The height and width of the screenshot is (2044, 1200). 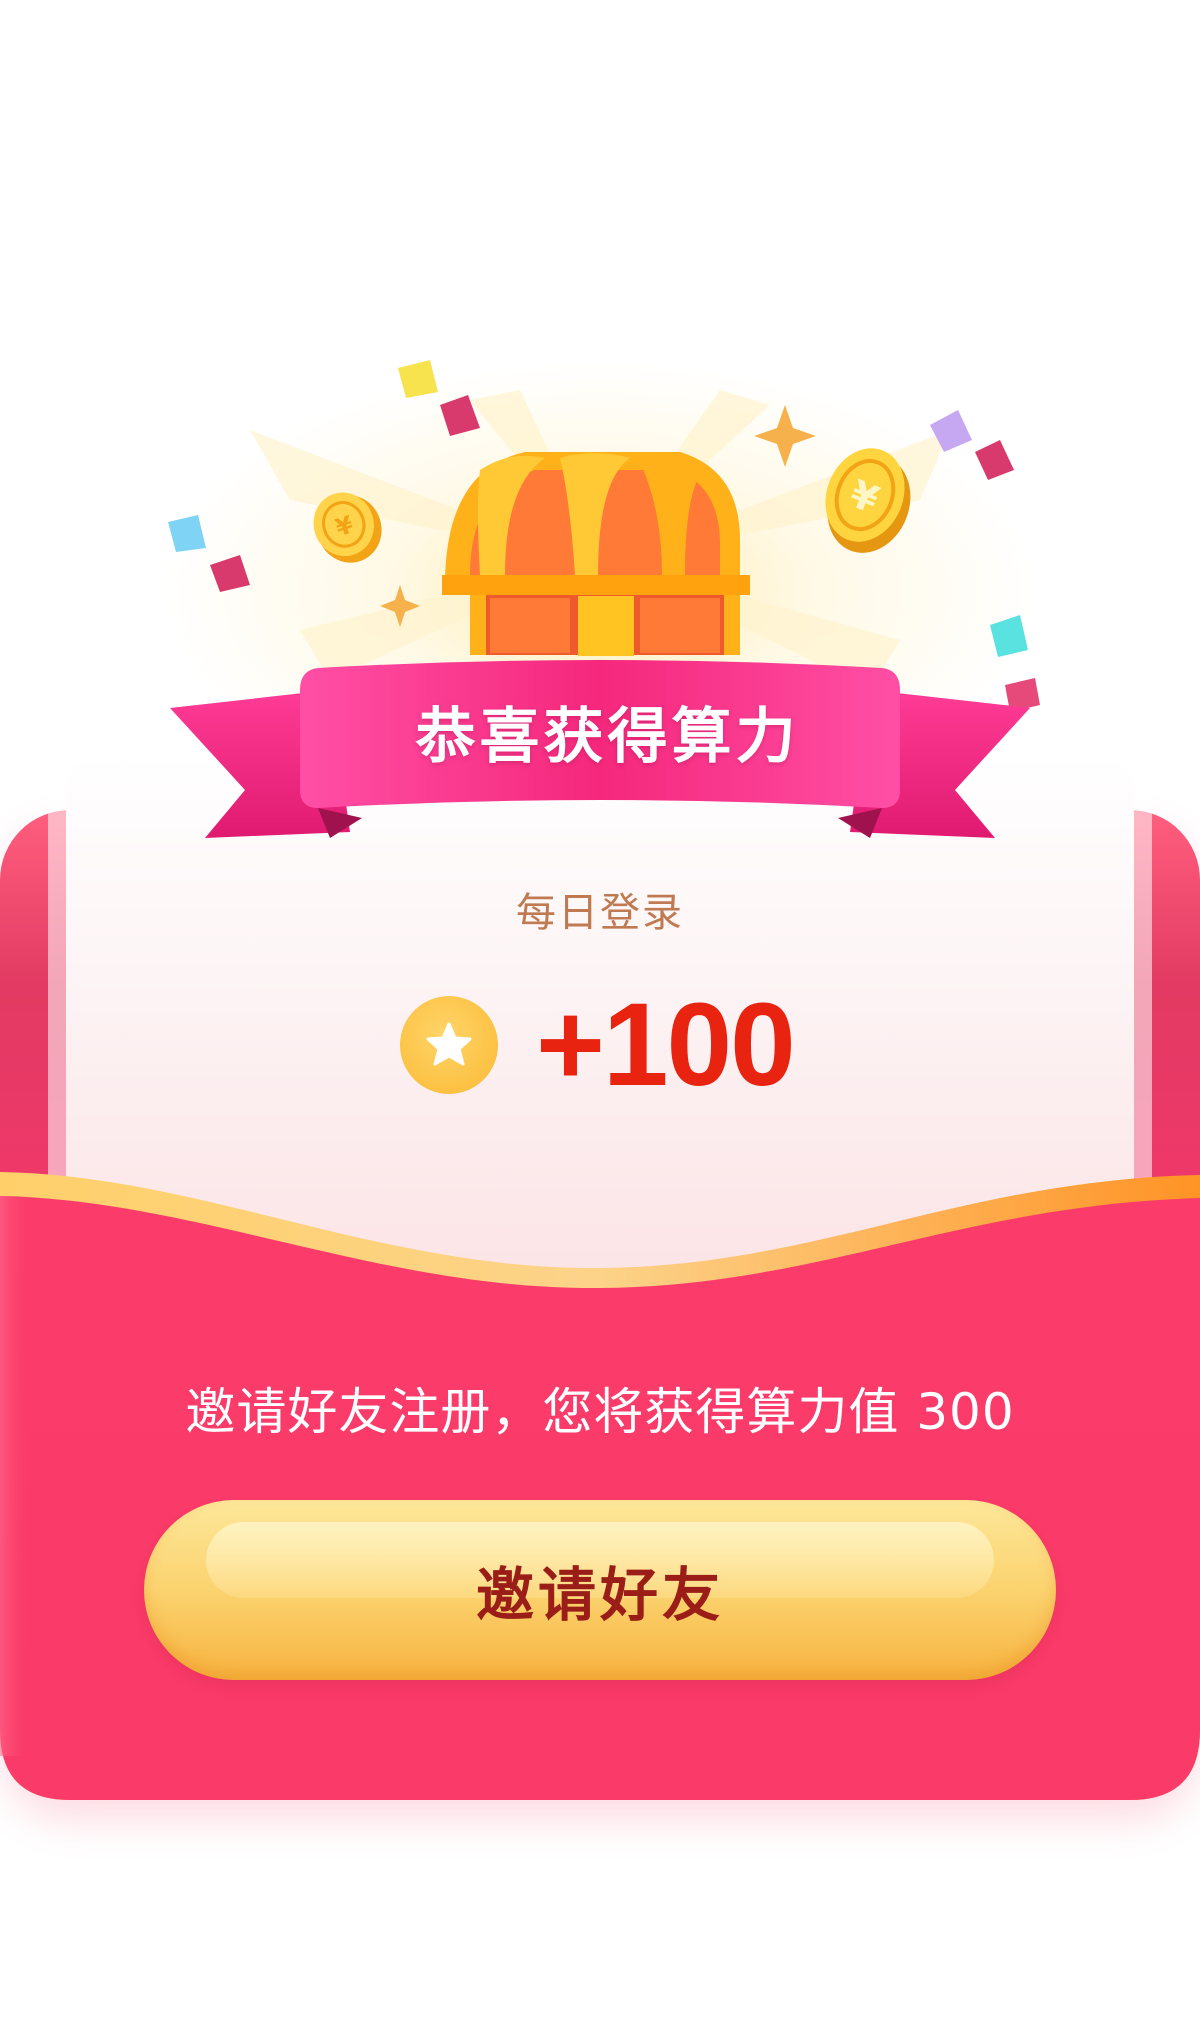 I want to click on banner-title: 恭喜获得算力, so click(x=607, y=736).